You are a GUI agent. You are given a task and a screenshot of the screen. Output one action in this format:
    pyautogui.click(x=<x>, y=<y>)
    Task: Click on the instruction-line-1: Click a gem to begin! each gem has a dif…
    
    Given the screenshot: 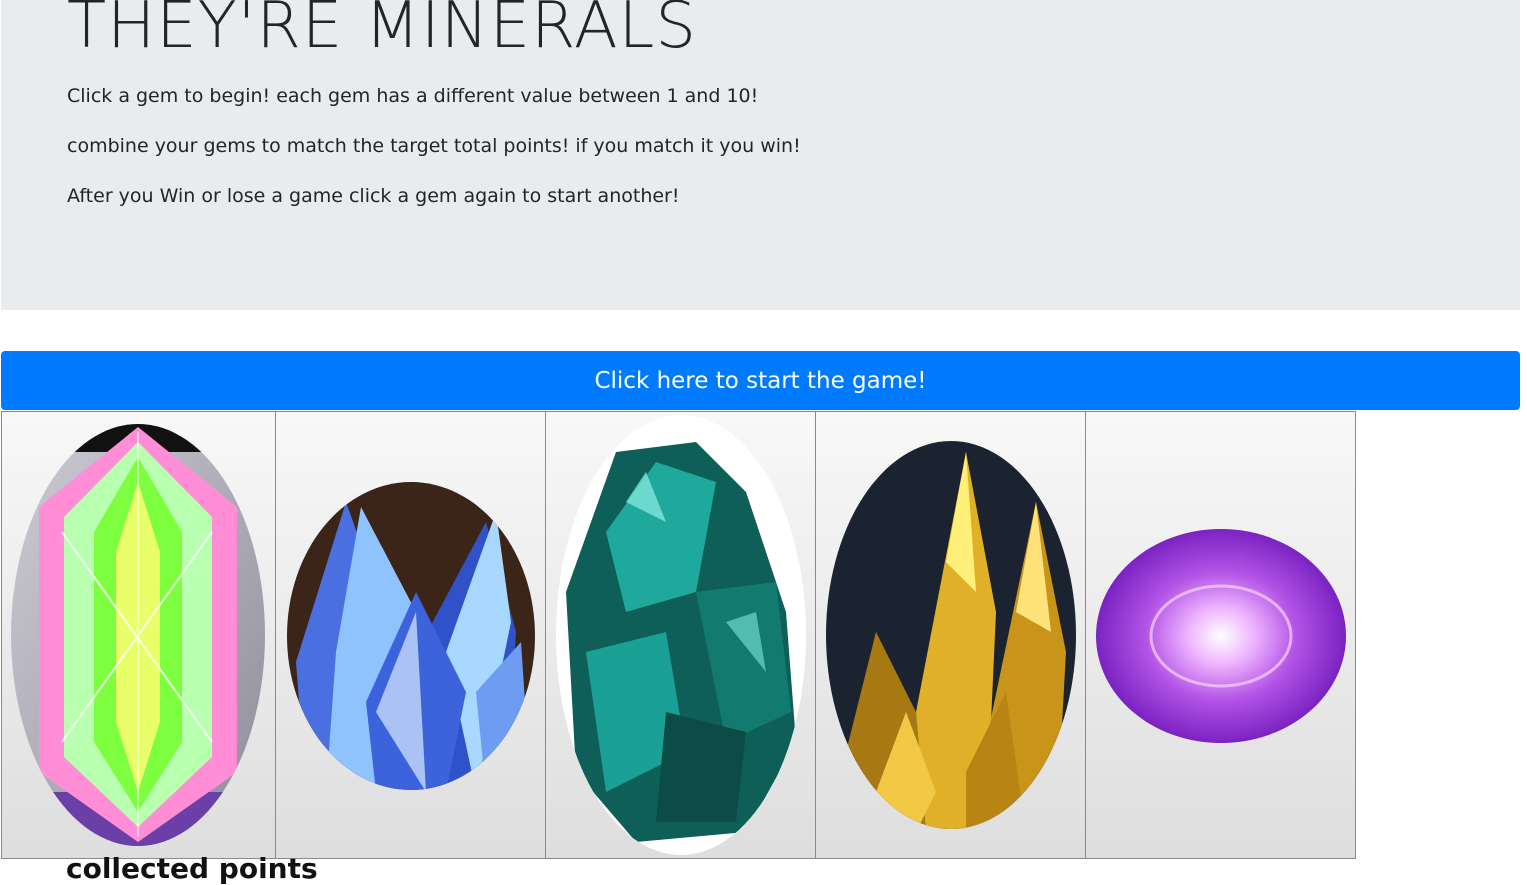 What is the action you would take?
    pyautogui.click(x=413, y=96)
    